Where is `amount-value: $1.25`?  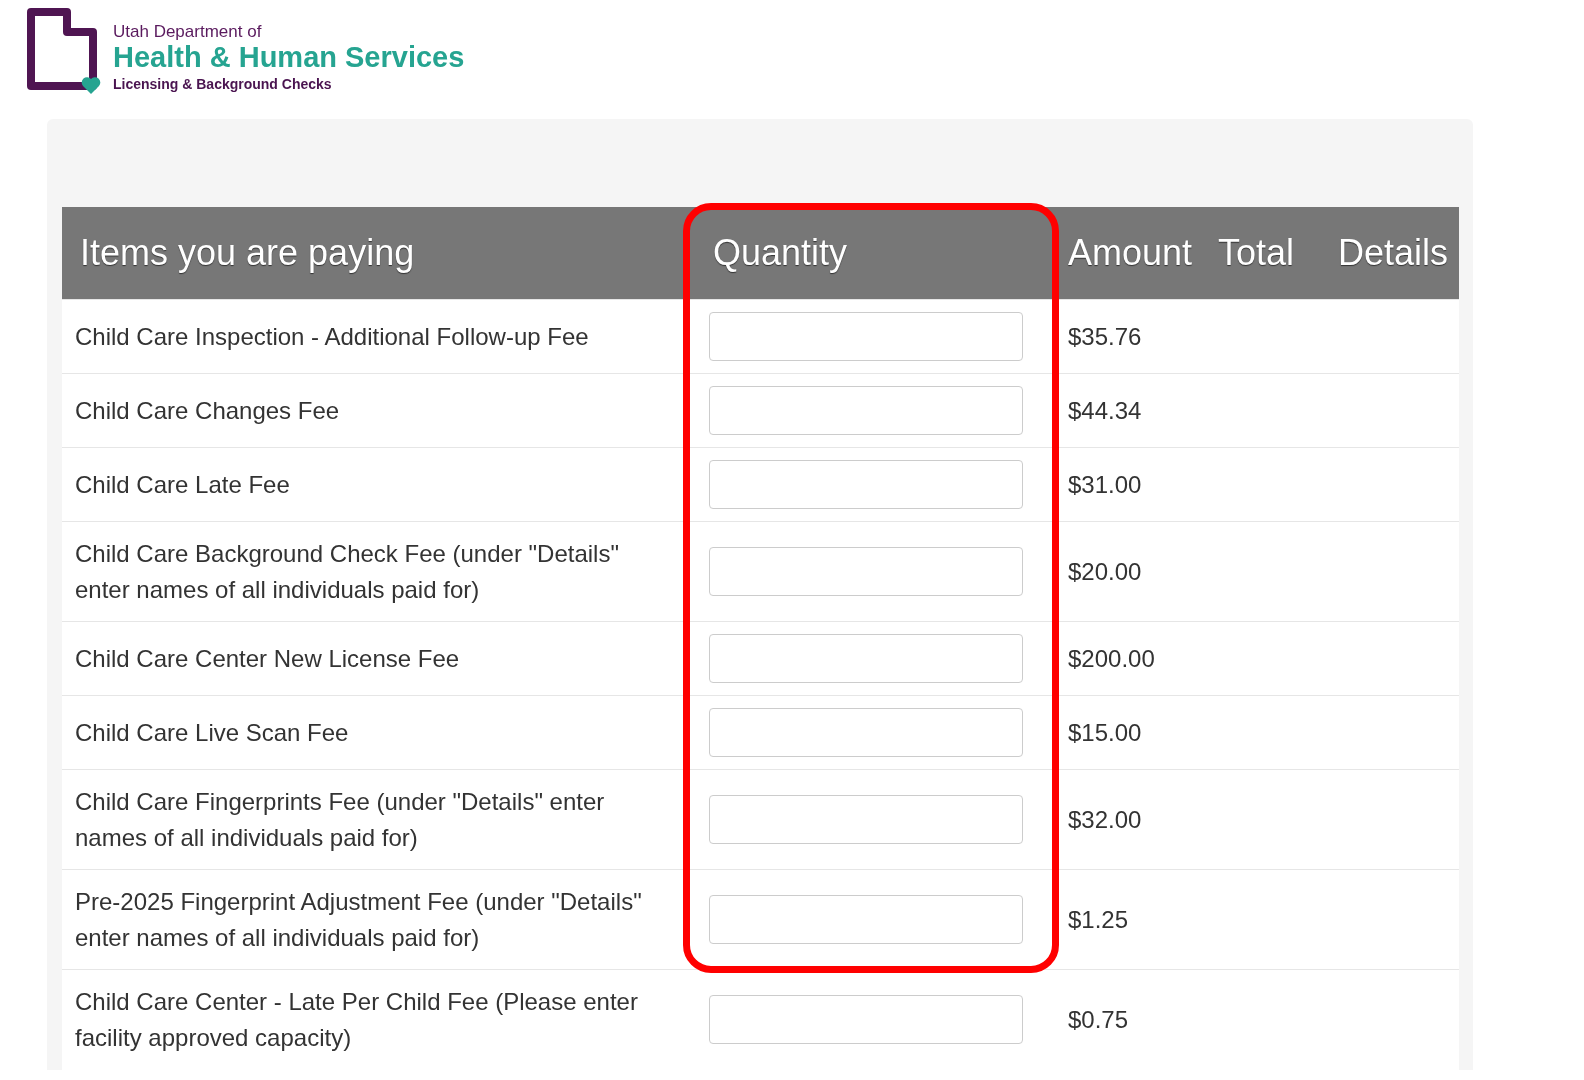
amount-value: $1.25 is located at coordinates (1099, 919).